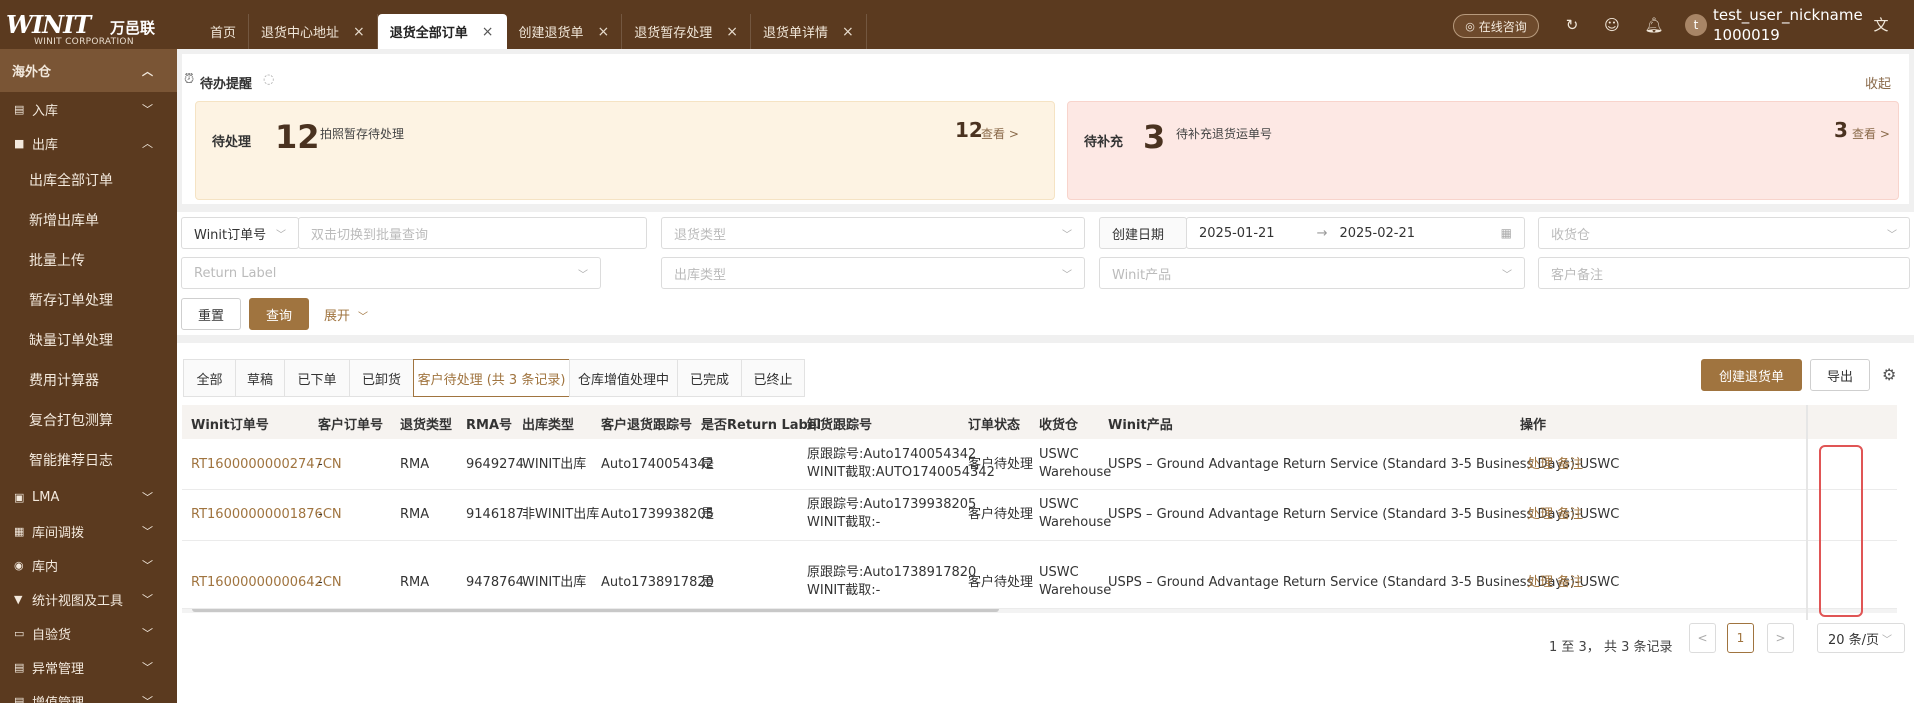 This screenshot has width=1914, height=703. What do you see at coordinates (554, 582) in the screenshot?
I see `cell-outbound-type: WINIT出库` at bounding box center [554, 582].